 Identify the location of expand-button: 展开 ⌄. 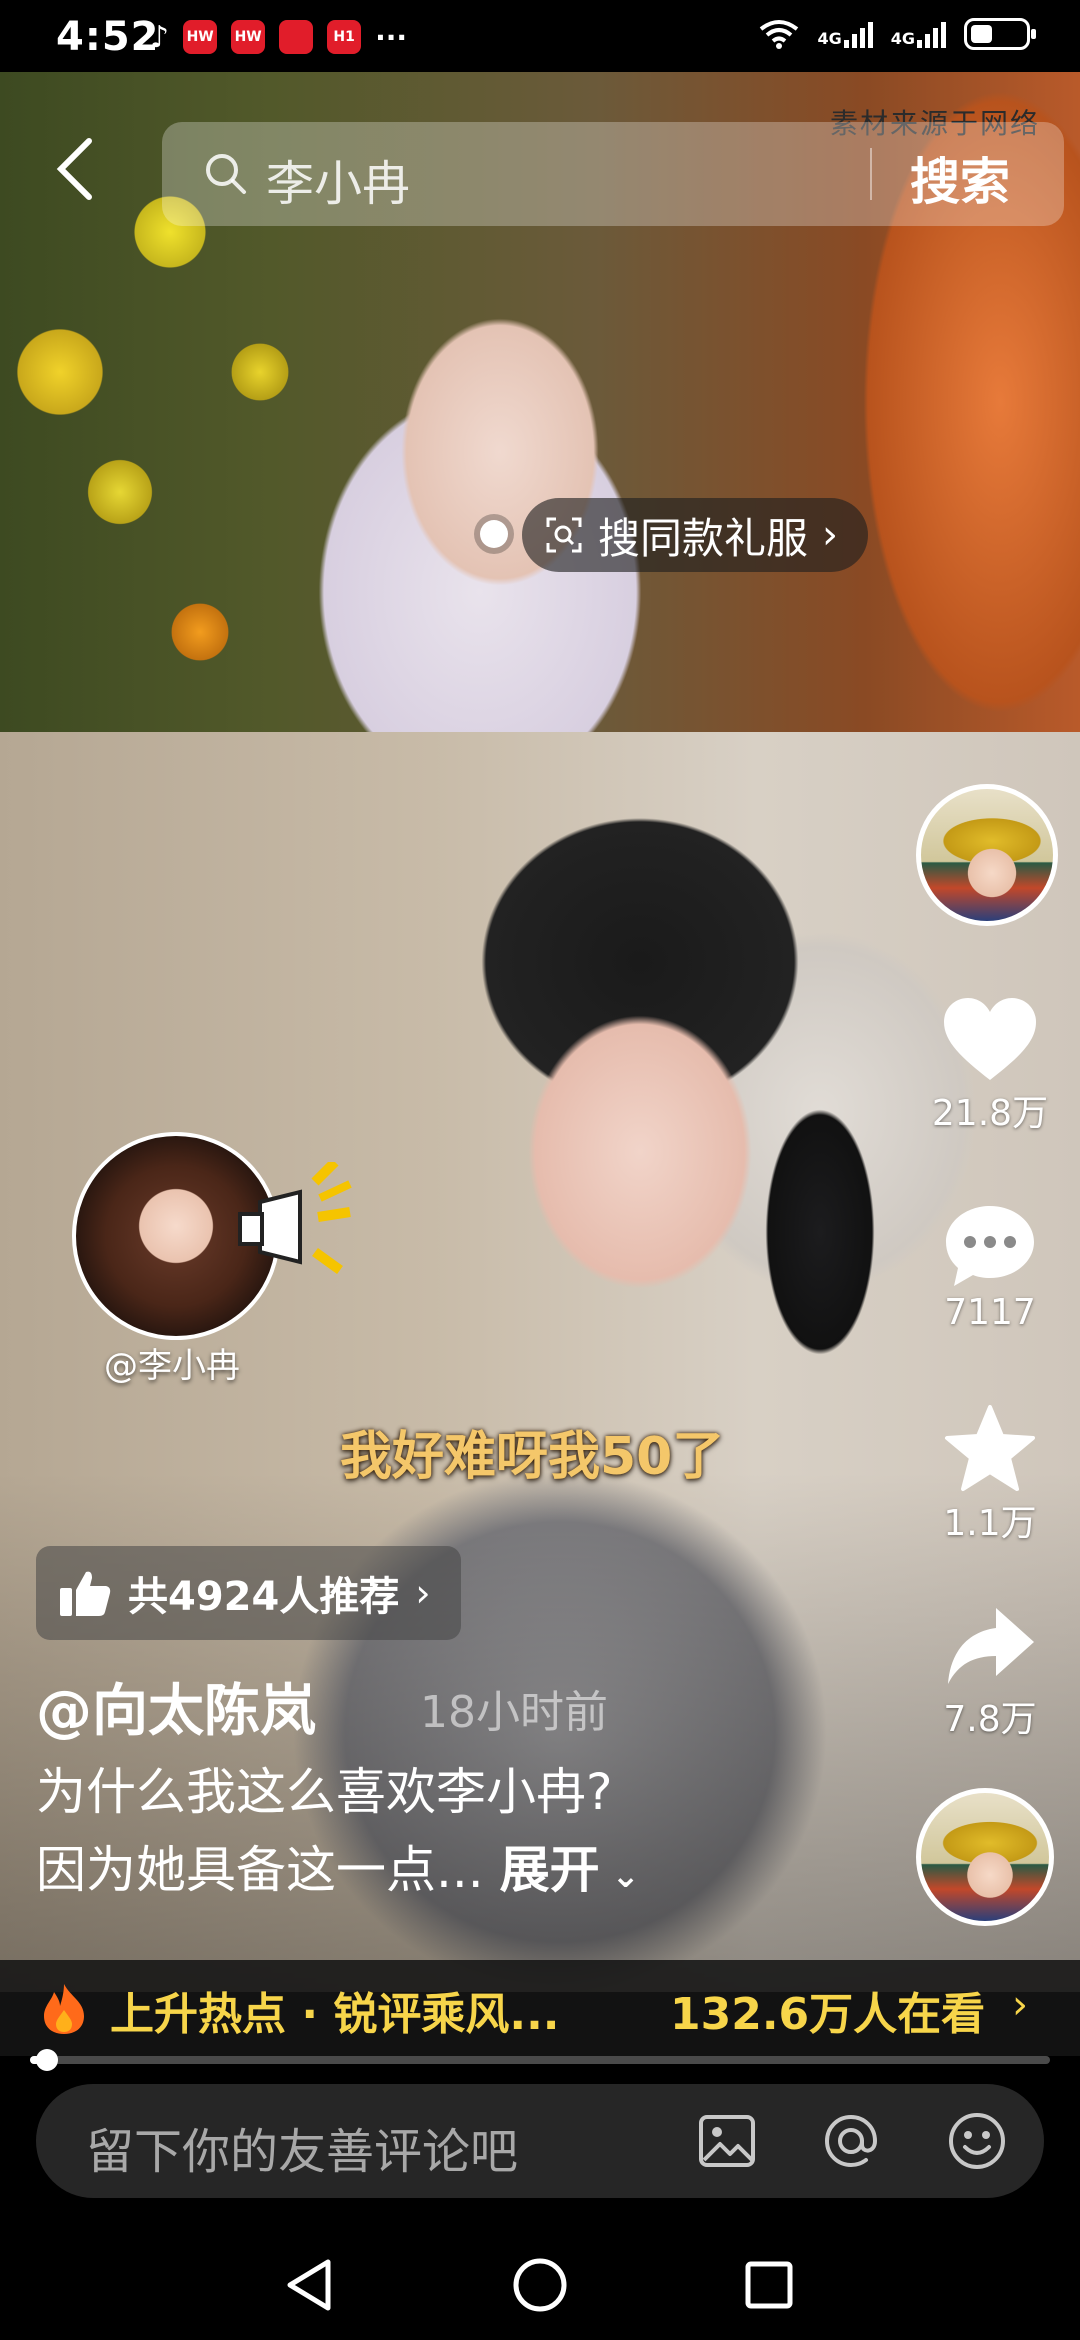
(570, 1870).